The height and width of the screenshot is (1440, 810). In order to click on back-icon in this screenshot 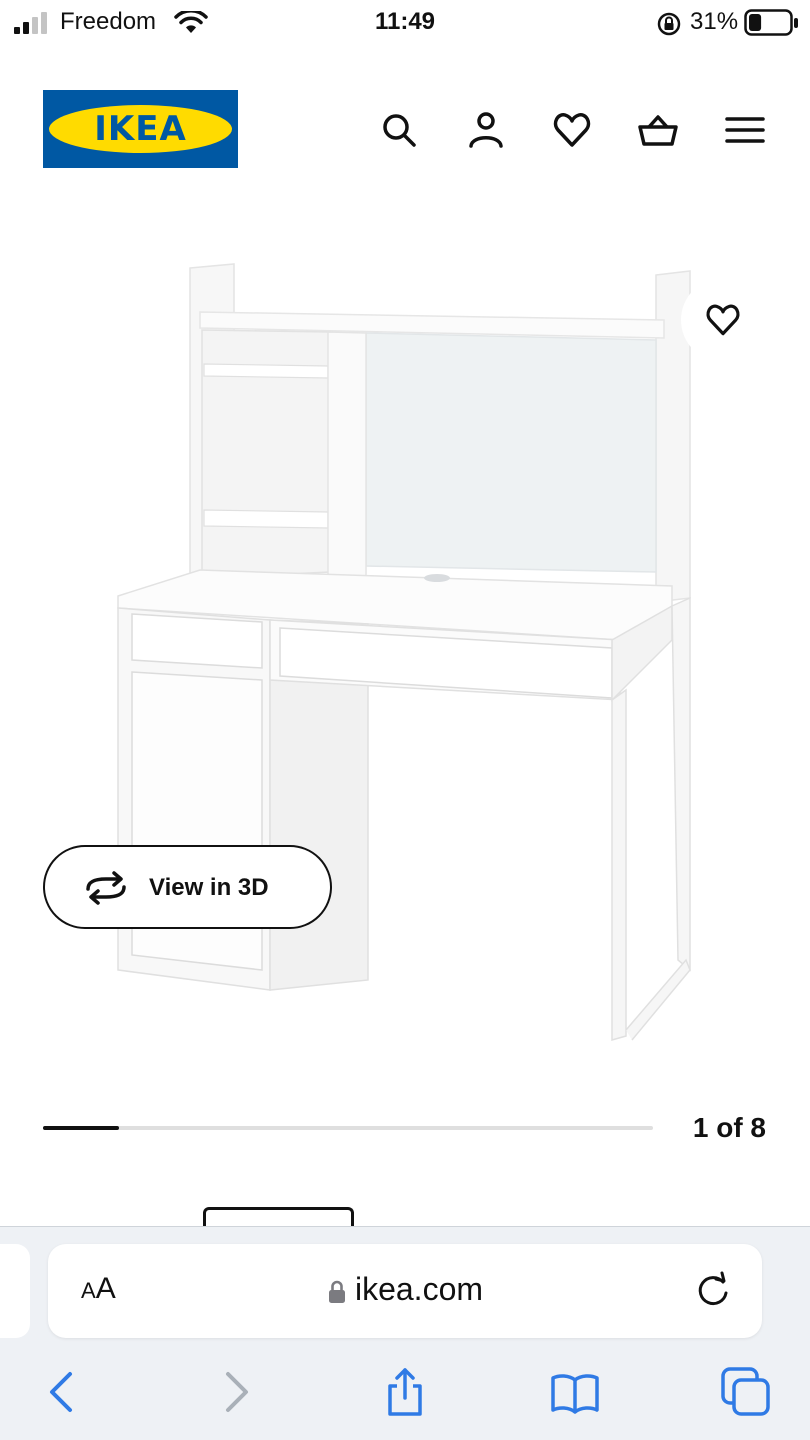, I will do `click(62, 1392)`.